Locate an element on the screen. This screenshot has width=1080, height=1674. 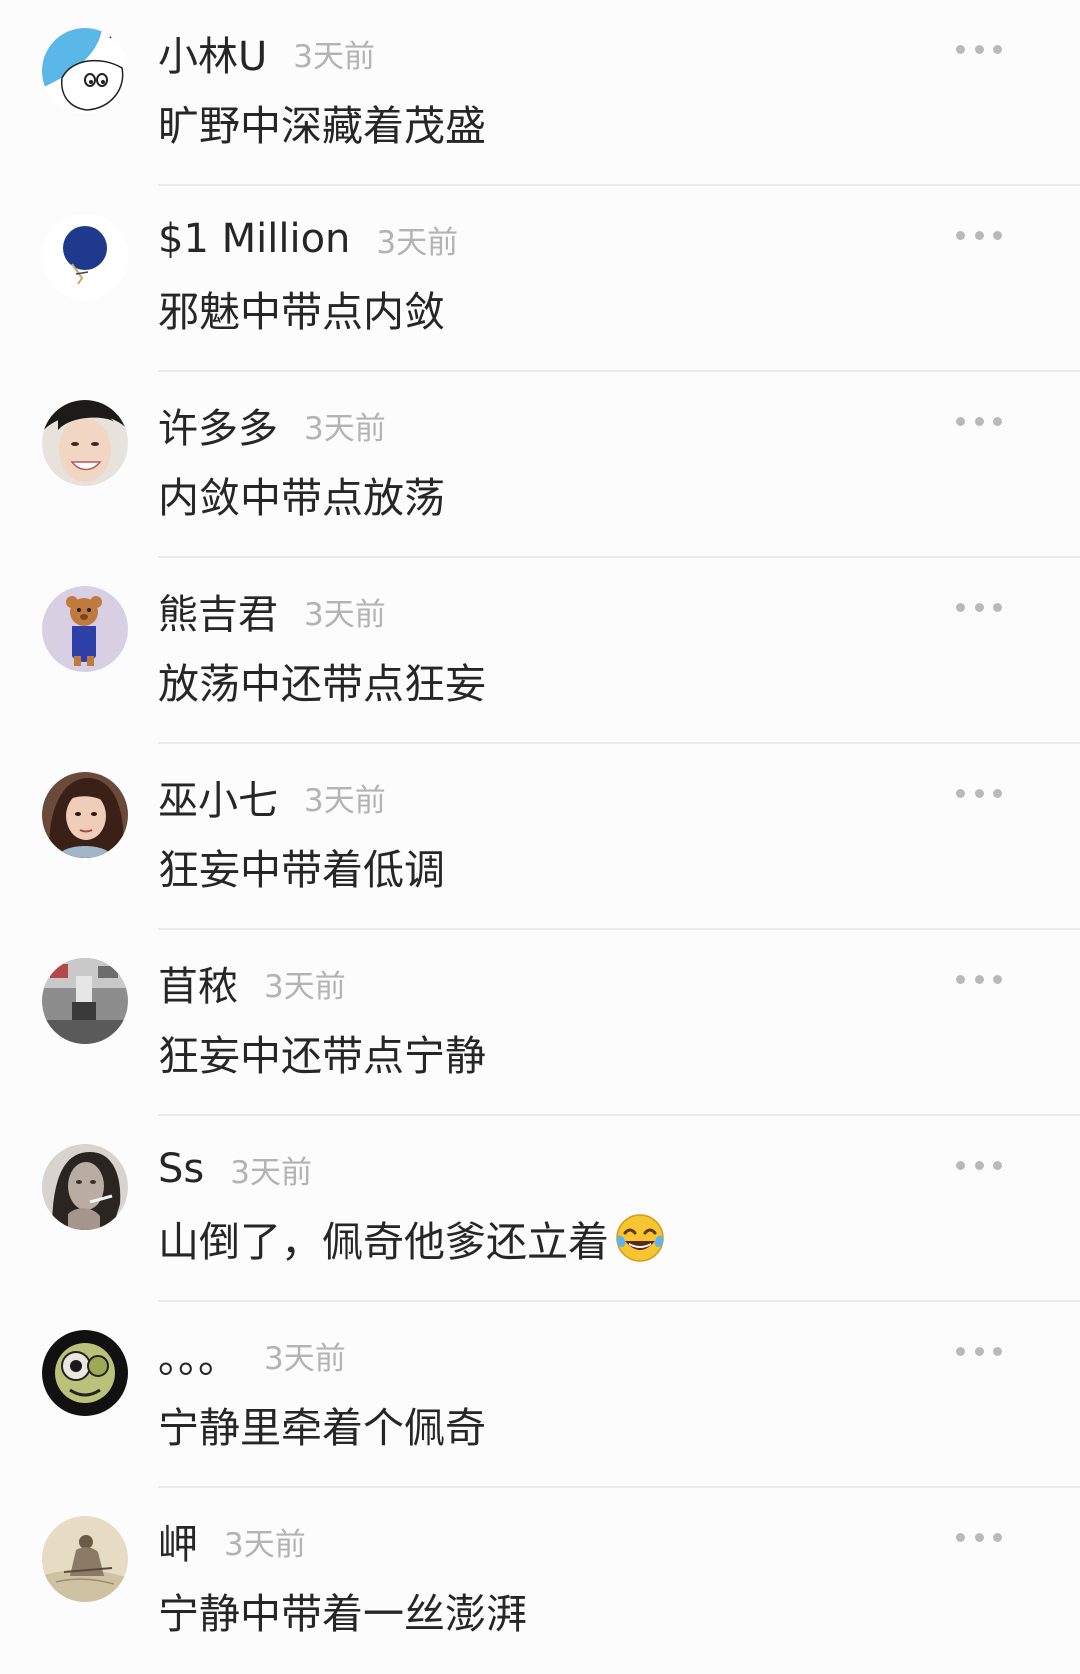
comment-item: $1 Million 3天前 邪魅中带点内敛 is located at coordinates (540, 279).